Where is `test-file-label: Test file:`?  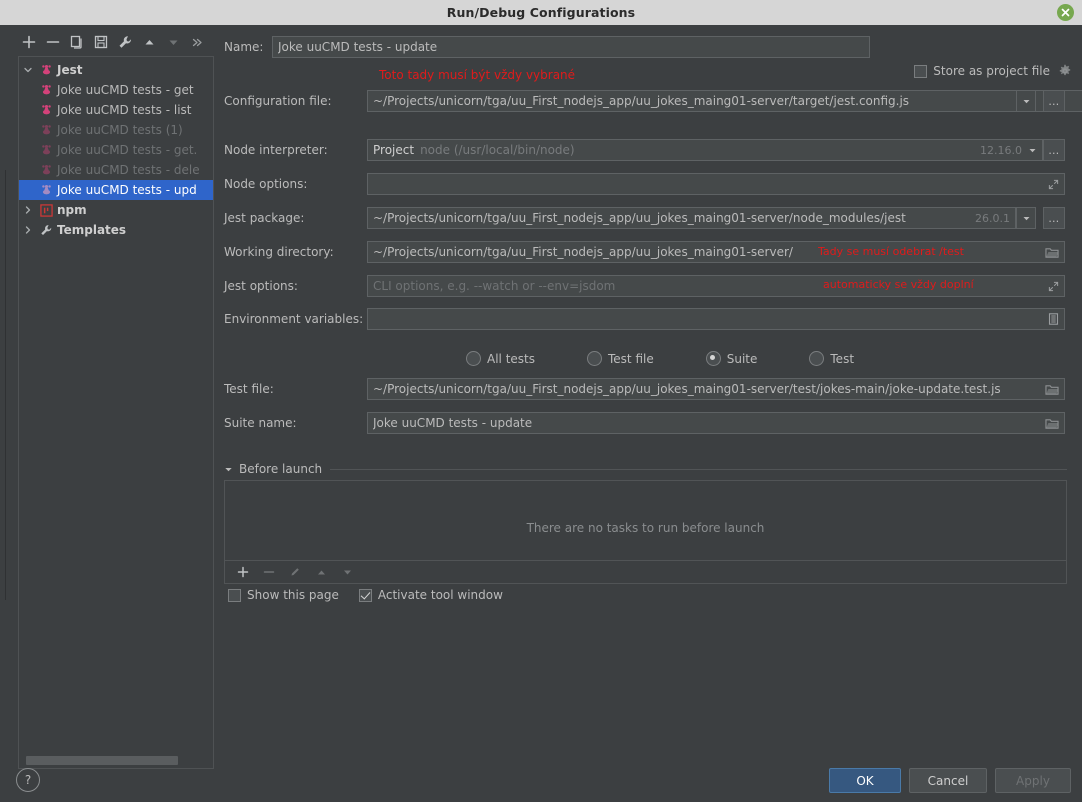
test-file-label: Test file: is located at coordinates (249, 389).